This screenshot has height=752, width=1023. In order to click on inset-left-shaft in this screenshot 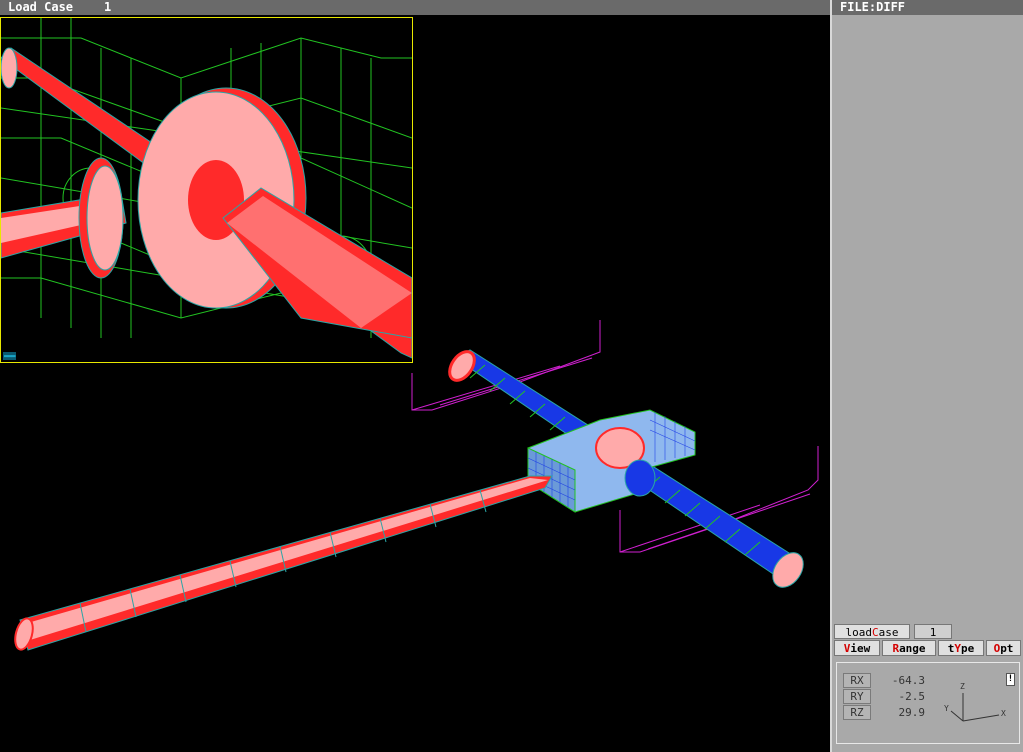, I will do `click(64, 218)`.